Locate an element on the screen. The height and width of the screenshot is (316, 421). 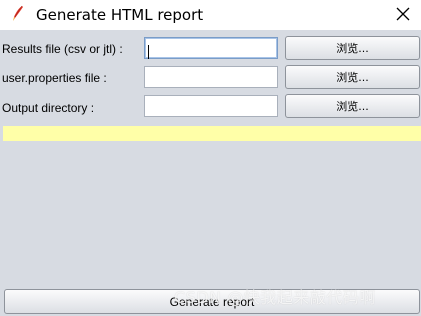
text-caret is located at coordinates (148, 52).